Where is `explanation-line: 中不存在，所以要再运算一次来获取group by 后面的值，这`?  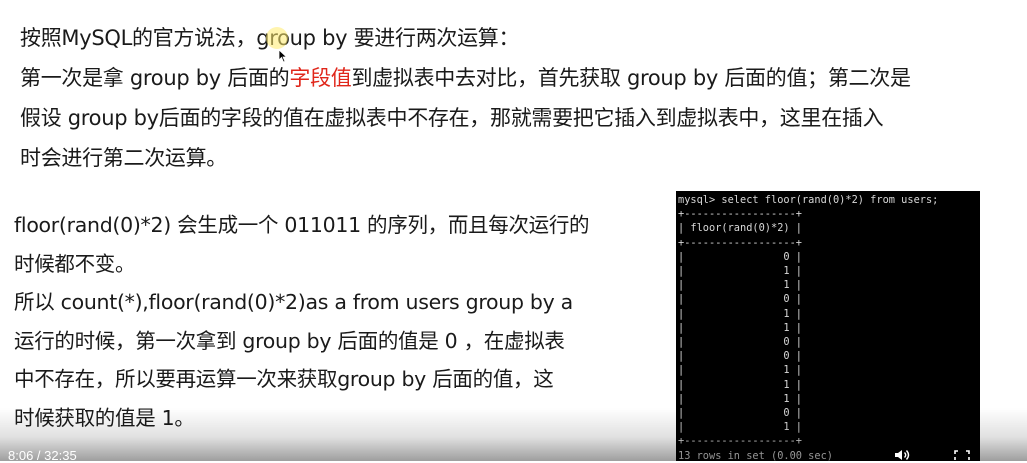 explanation-line: 中不存在，所以要再运算一次来获取group by 后面的值，这 is located at coordinates (284, 379).